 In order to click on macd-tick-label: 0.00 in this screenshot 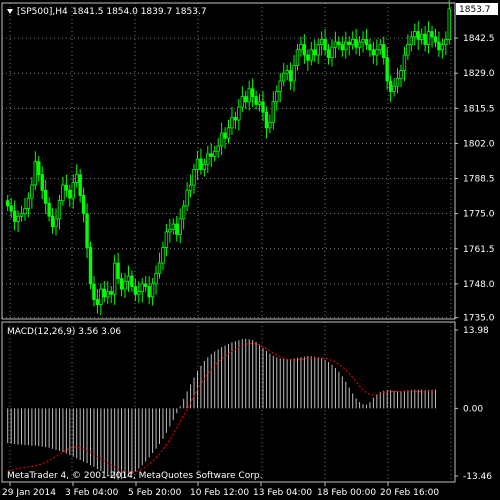, I will do `click(473, 409)`.